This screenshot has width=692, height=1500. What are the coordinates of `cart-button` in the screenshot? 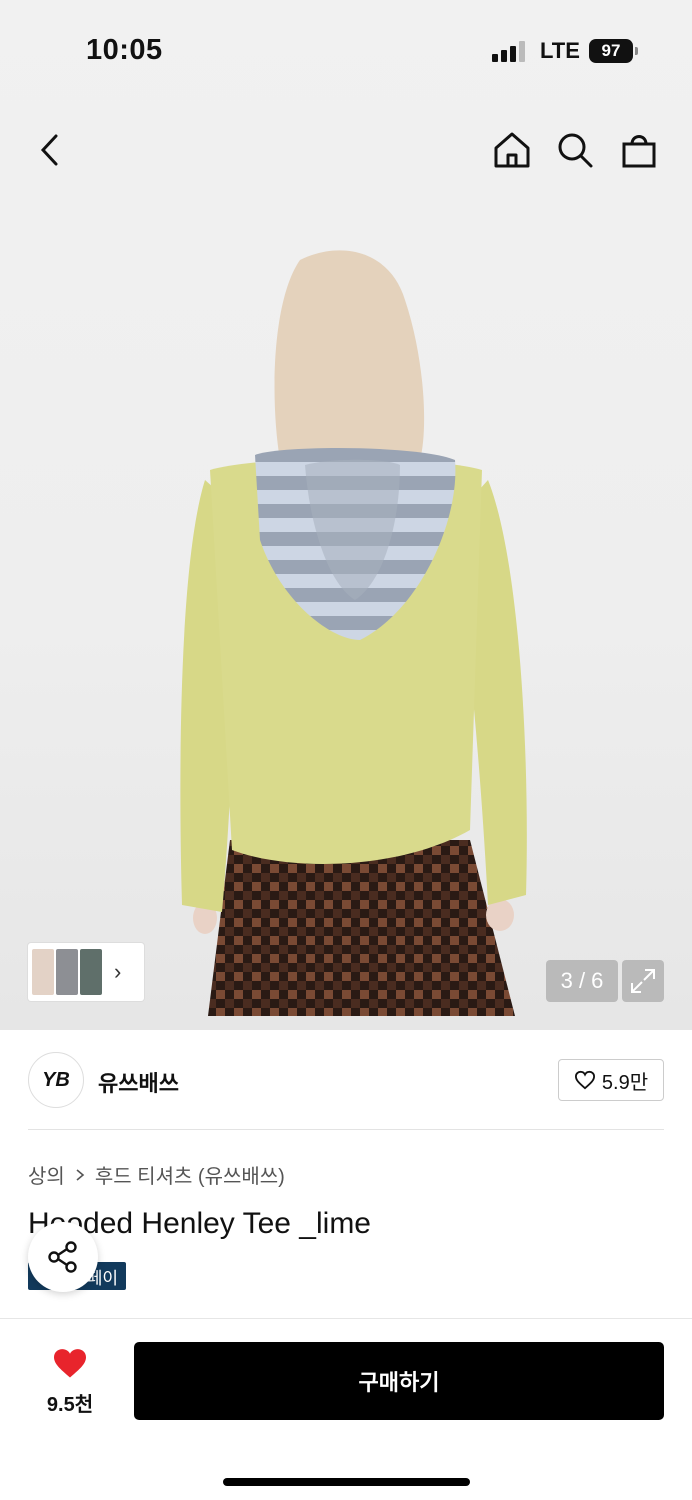 It's located at (639, 150).